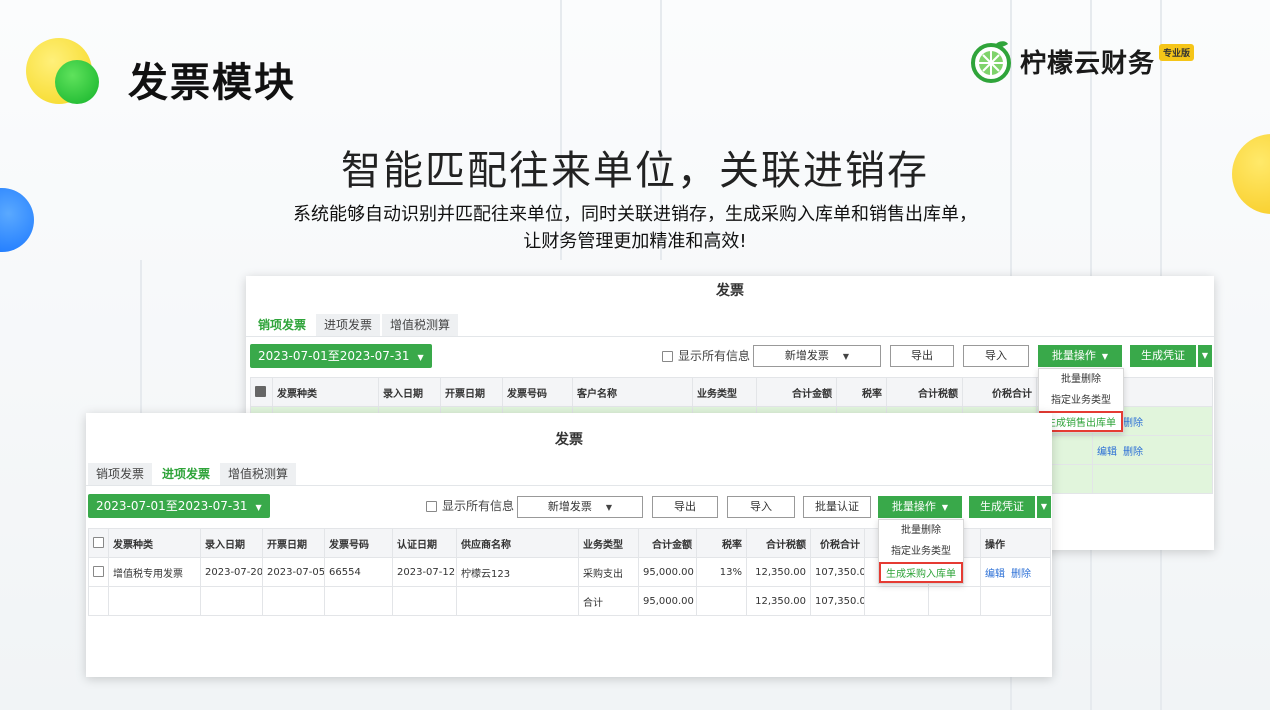  I want to click on subheadline-line-2: 让财务管理更加精准和高效!, so click(635, 241).